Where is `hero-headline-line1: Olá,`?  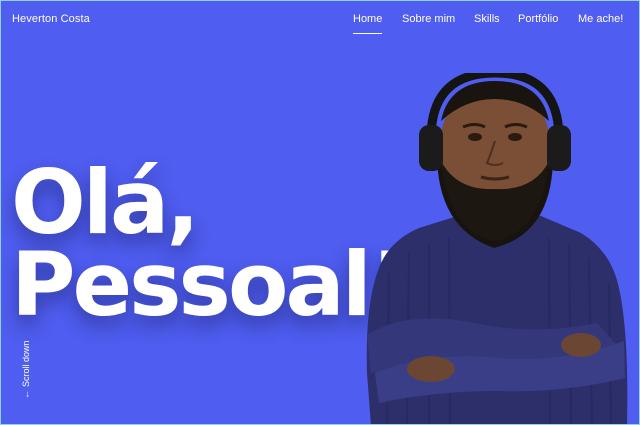
hero-headline-line1: Olá, is located at coordinates (105, 202).